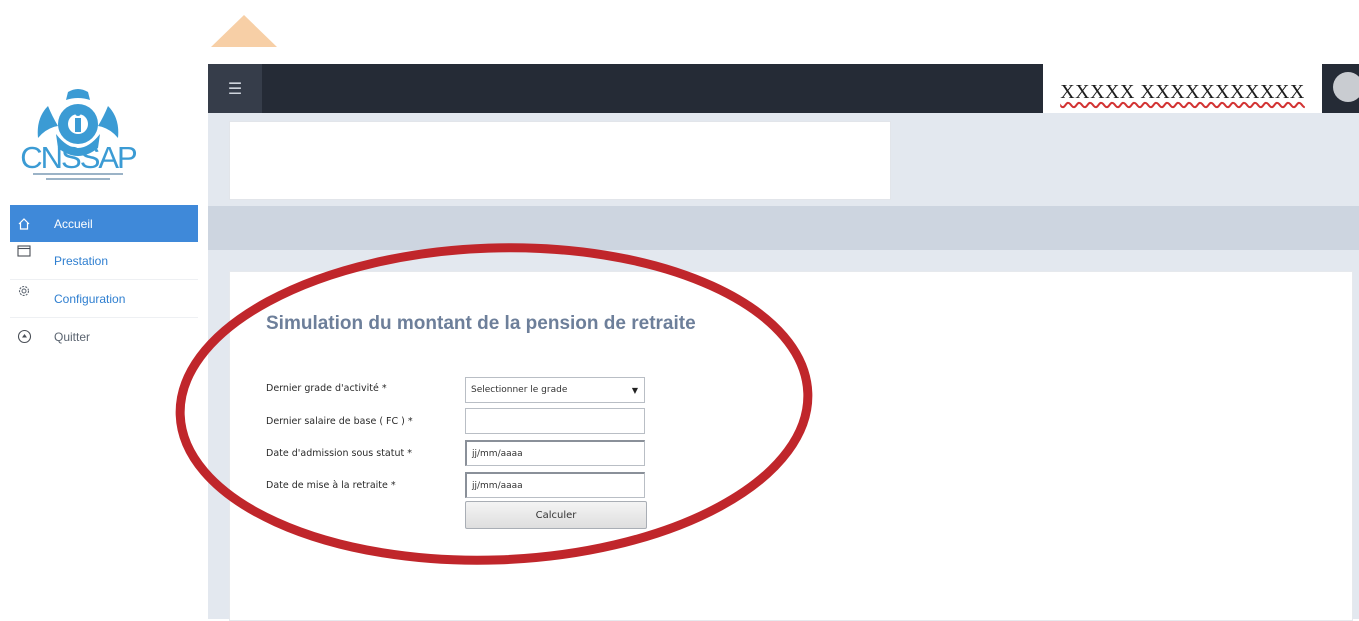 This screenshot has height=621, width=1359. I want to click on sidebar-item-label: Quitter, so click(72, 336).